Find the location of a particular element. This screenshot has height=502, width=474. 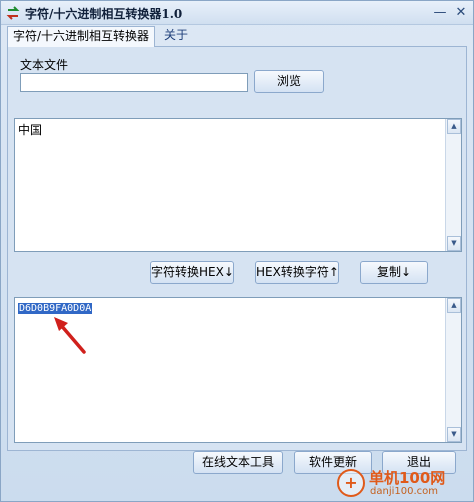

minimize-icon: — is located at coordinates (440, 13).